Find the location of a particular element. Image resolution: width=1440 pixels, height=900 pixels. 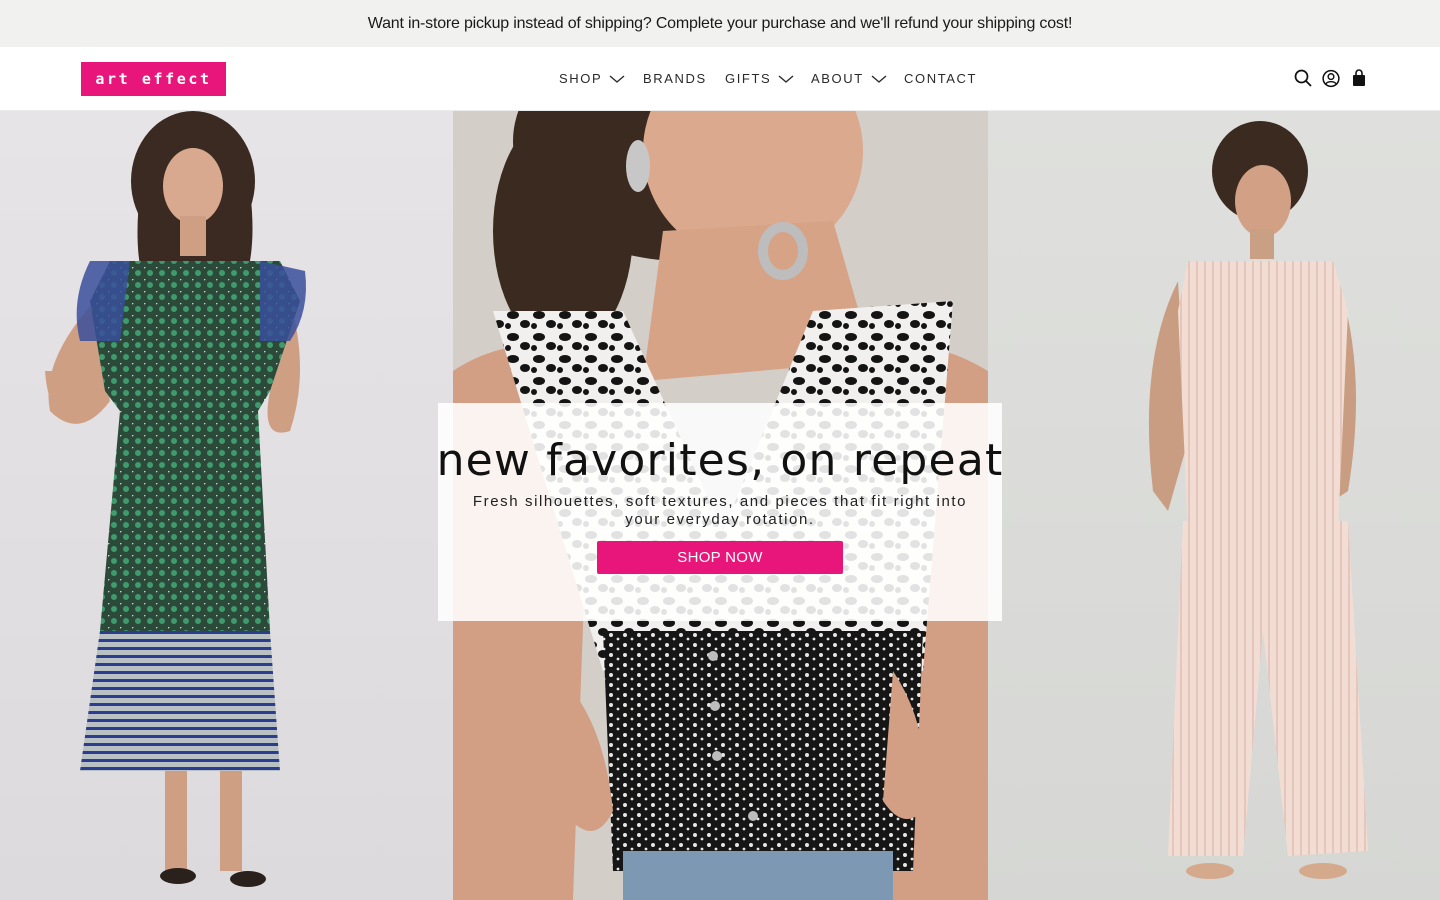

nav-item-about: ABOUT is located at coordinates (849, 78).